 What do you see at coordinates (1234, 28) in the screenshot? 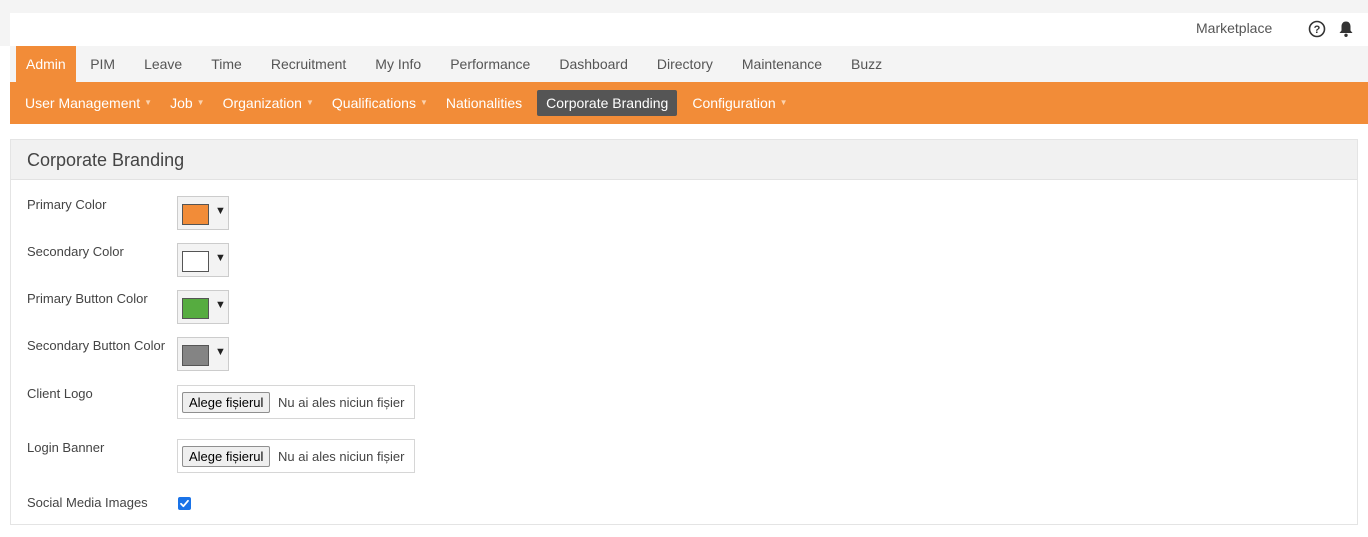
I see `marketplace-link: Marketplace` at bounding box center [1234, 28].